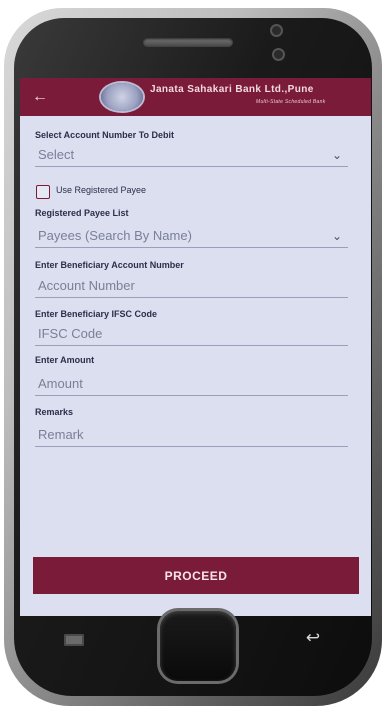 The image size is (390, 713). I want to click on beneficiary-account-input: Account Number, so click(191, 287).